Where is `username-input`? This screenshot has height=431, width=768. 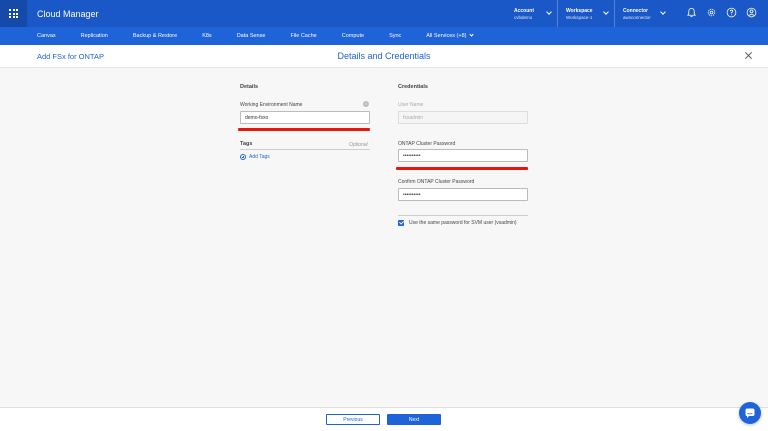
username-input is located at coordinates (463, 117).